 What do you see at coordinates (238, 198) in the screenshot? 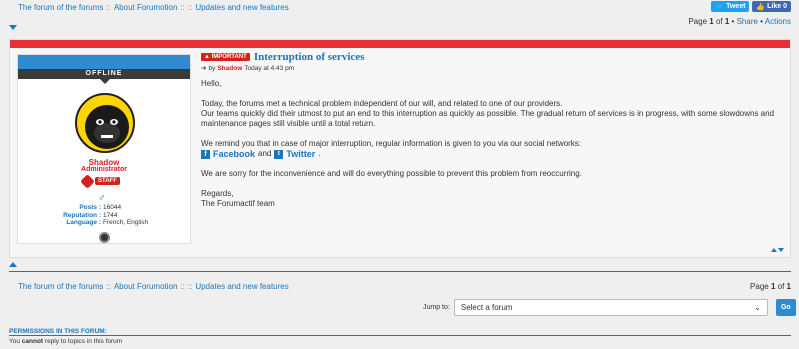
I see `paragraph: Regards, The Forumactif team` at bounding box center [238, 198].